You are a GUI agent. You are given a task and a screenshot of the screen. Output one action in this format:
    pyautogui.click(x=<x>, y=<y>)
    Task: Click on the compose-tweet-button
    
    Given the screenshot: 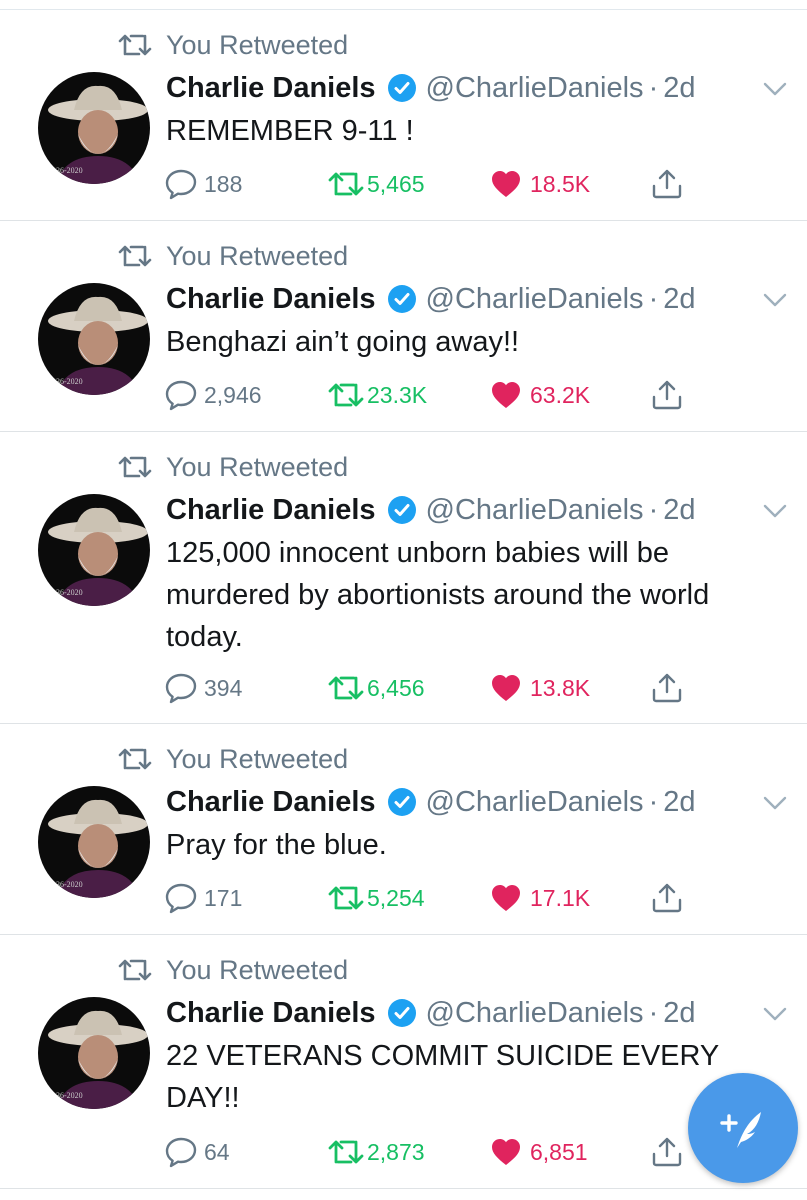 What is the action you would take?
    pyautogui.click(x=743, y=1128)
    